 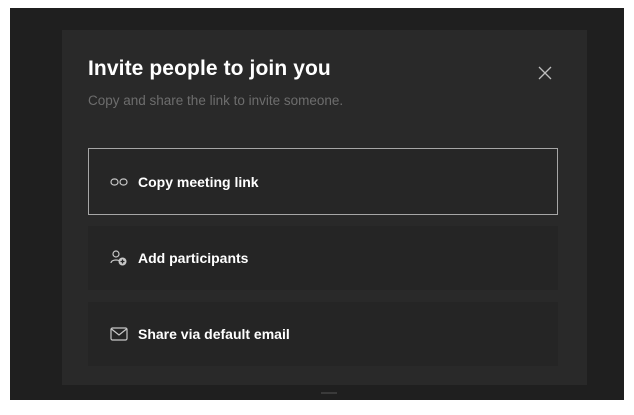 I want to click on share-via-email-button: Share via default email, so click(x=323, y=334).